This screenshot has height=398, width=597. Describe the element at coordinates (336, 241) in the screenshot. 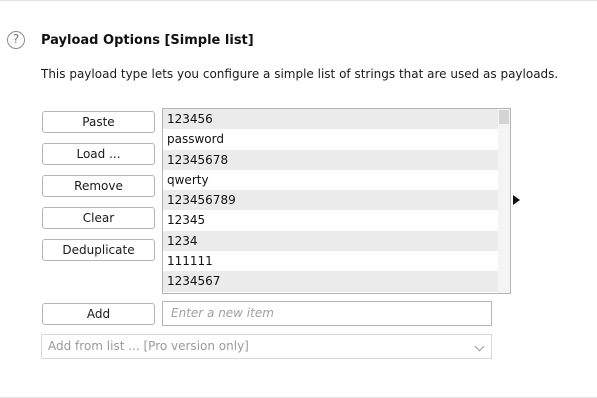

I see `list-item: 1234` at that location.